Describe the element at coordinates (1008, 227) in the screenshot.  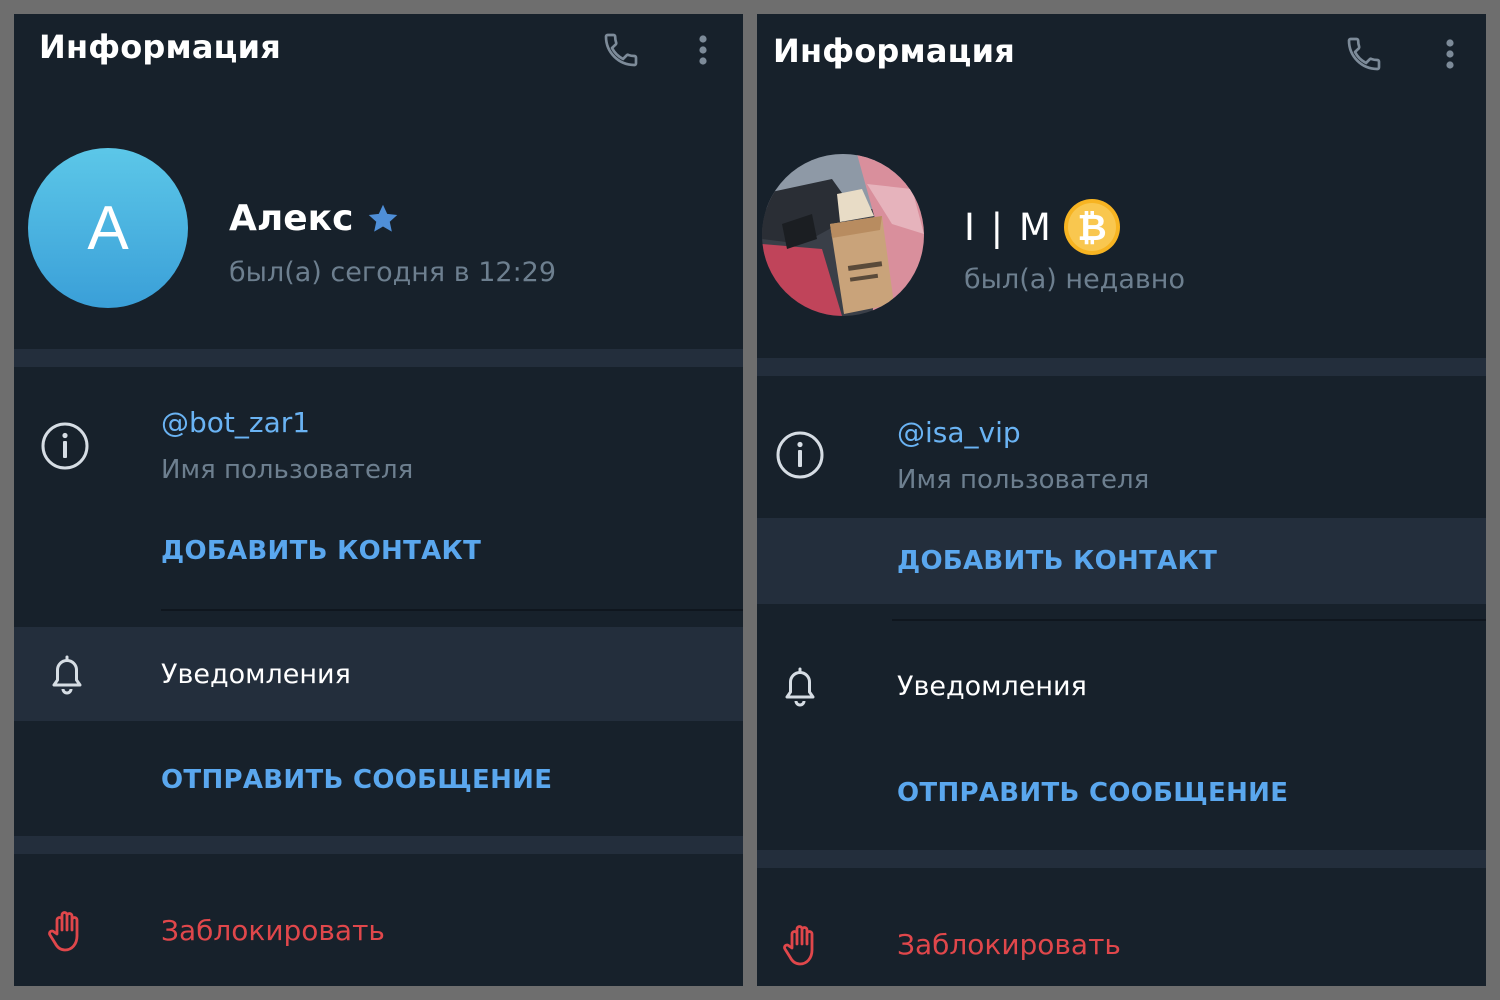
I see `contact-name: I | M` at that location.